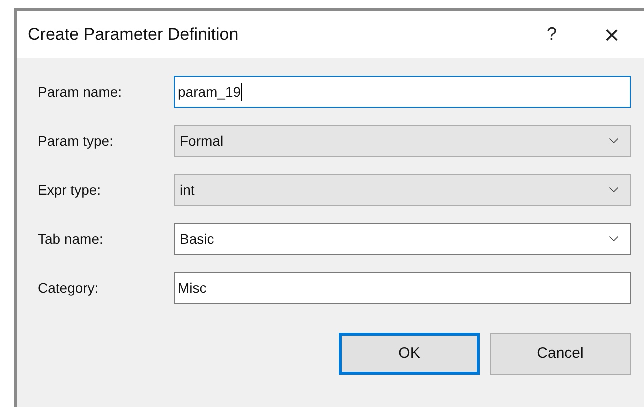  I want to click on text-field: Misc, so click(402, 288).